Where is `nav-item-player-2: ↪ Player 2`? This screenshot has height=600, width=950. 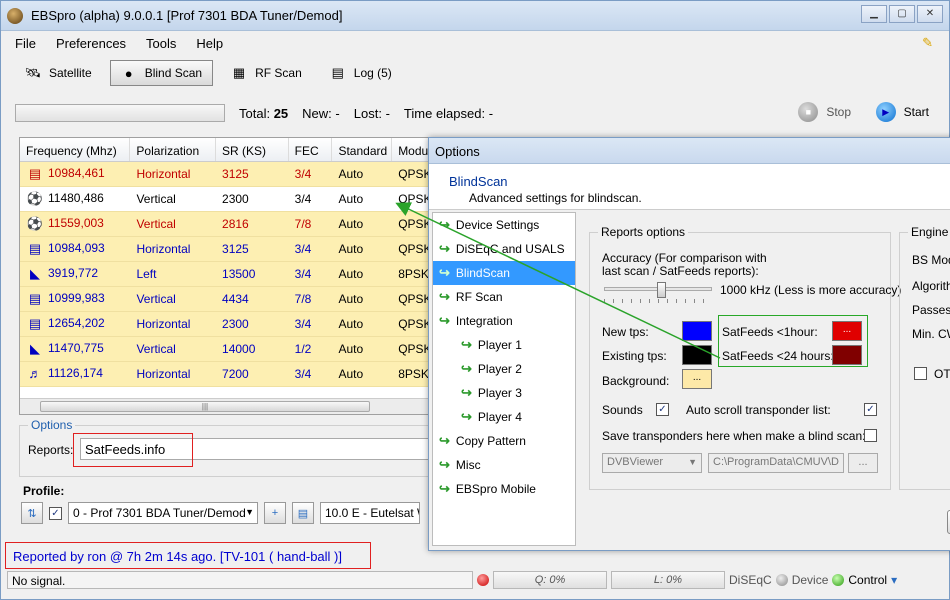 nav-item-player-2: ↪ Player 2 is located at coordinates (504, 369).